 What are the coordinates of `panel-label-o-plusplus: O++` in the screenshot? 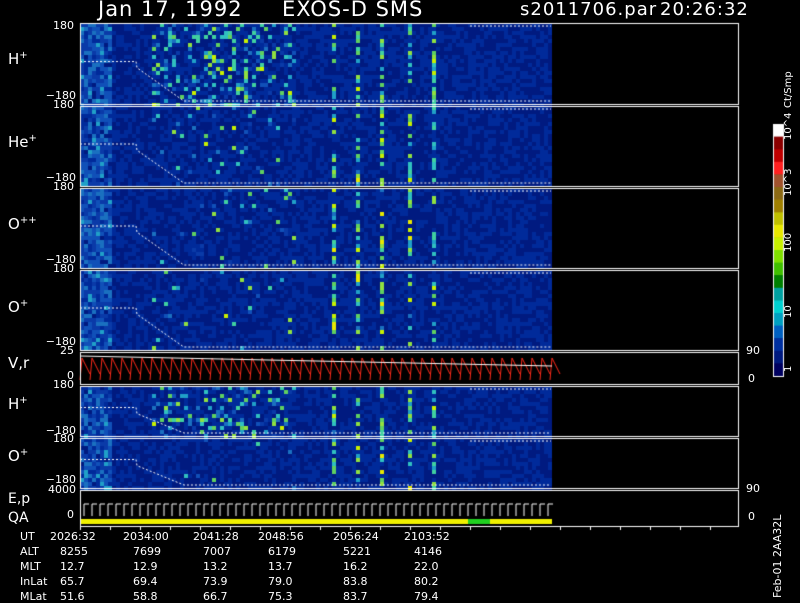 It's located at (22, 224).